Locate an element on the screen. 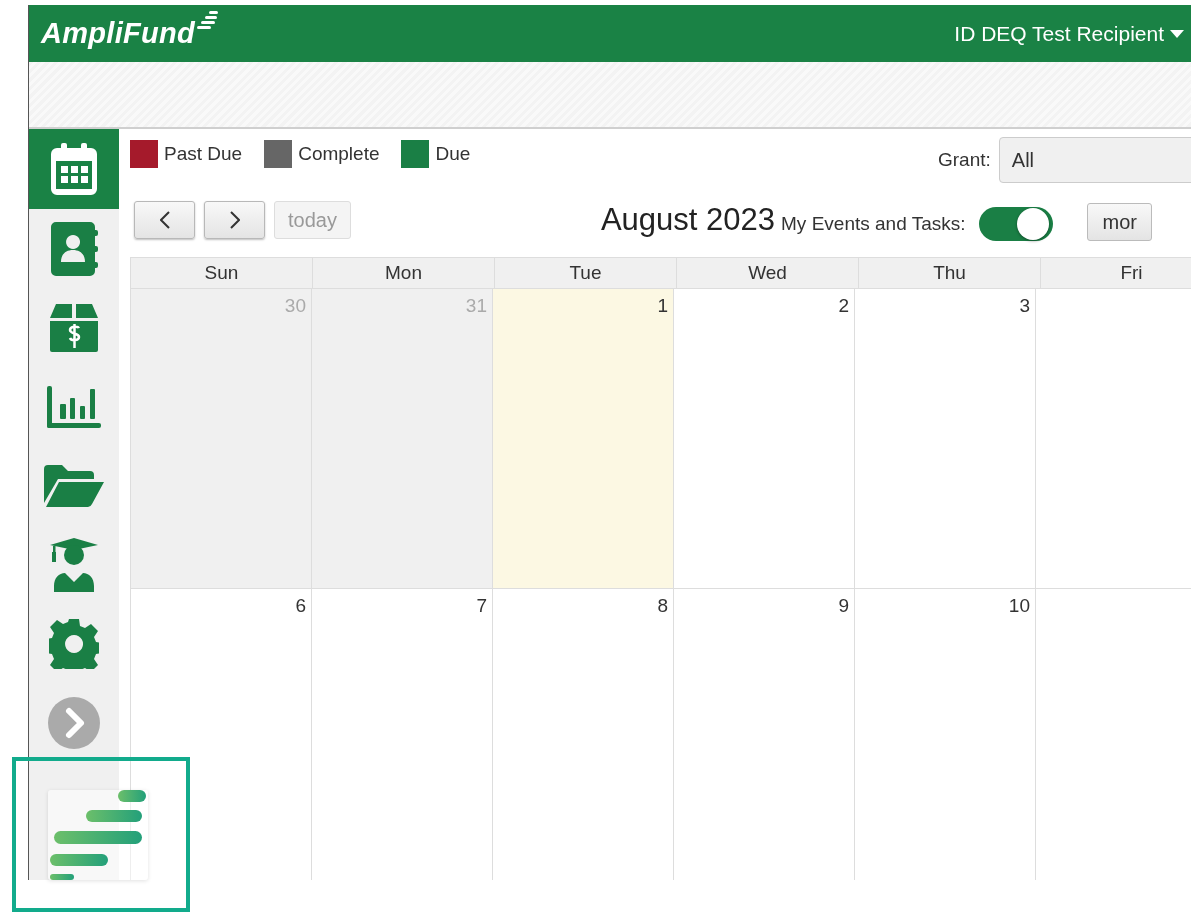  floating-widget is located at coordinates (98, 835).